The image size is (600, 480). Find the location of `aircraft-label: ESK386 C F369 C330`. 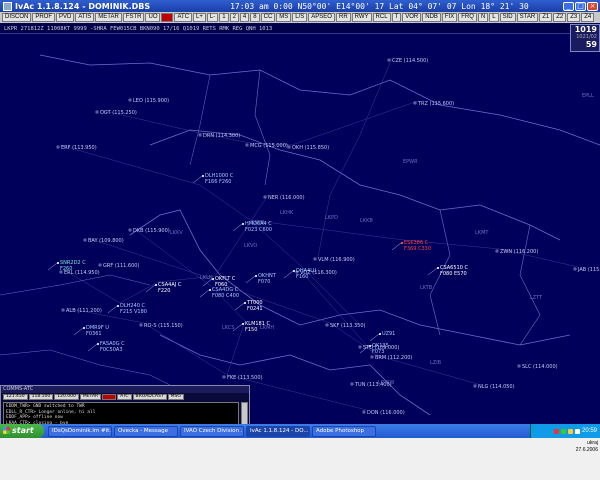

aircraft-label: ESK386 C F369 C330 is located at coordinates (417, 246).